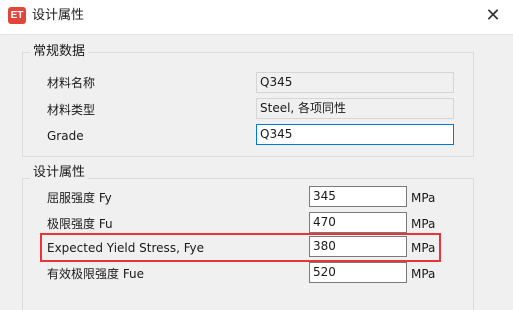  I want to click on design-properties-group-title: 设计属性, so click(59, 173).